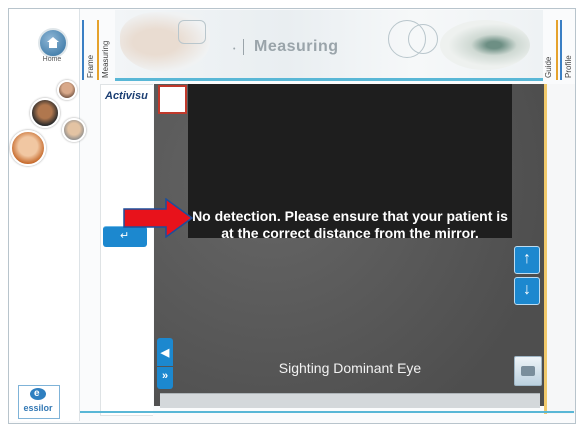 Image resolution: width=579 pixels, height=429 pixels. I want to click on essilor-logo-icon: e, so click(38, 394).